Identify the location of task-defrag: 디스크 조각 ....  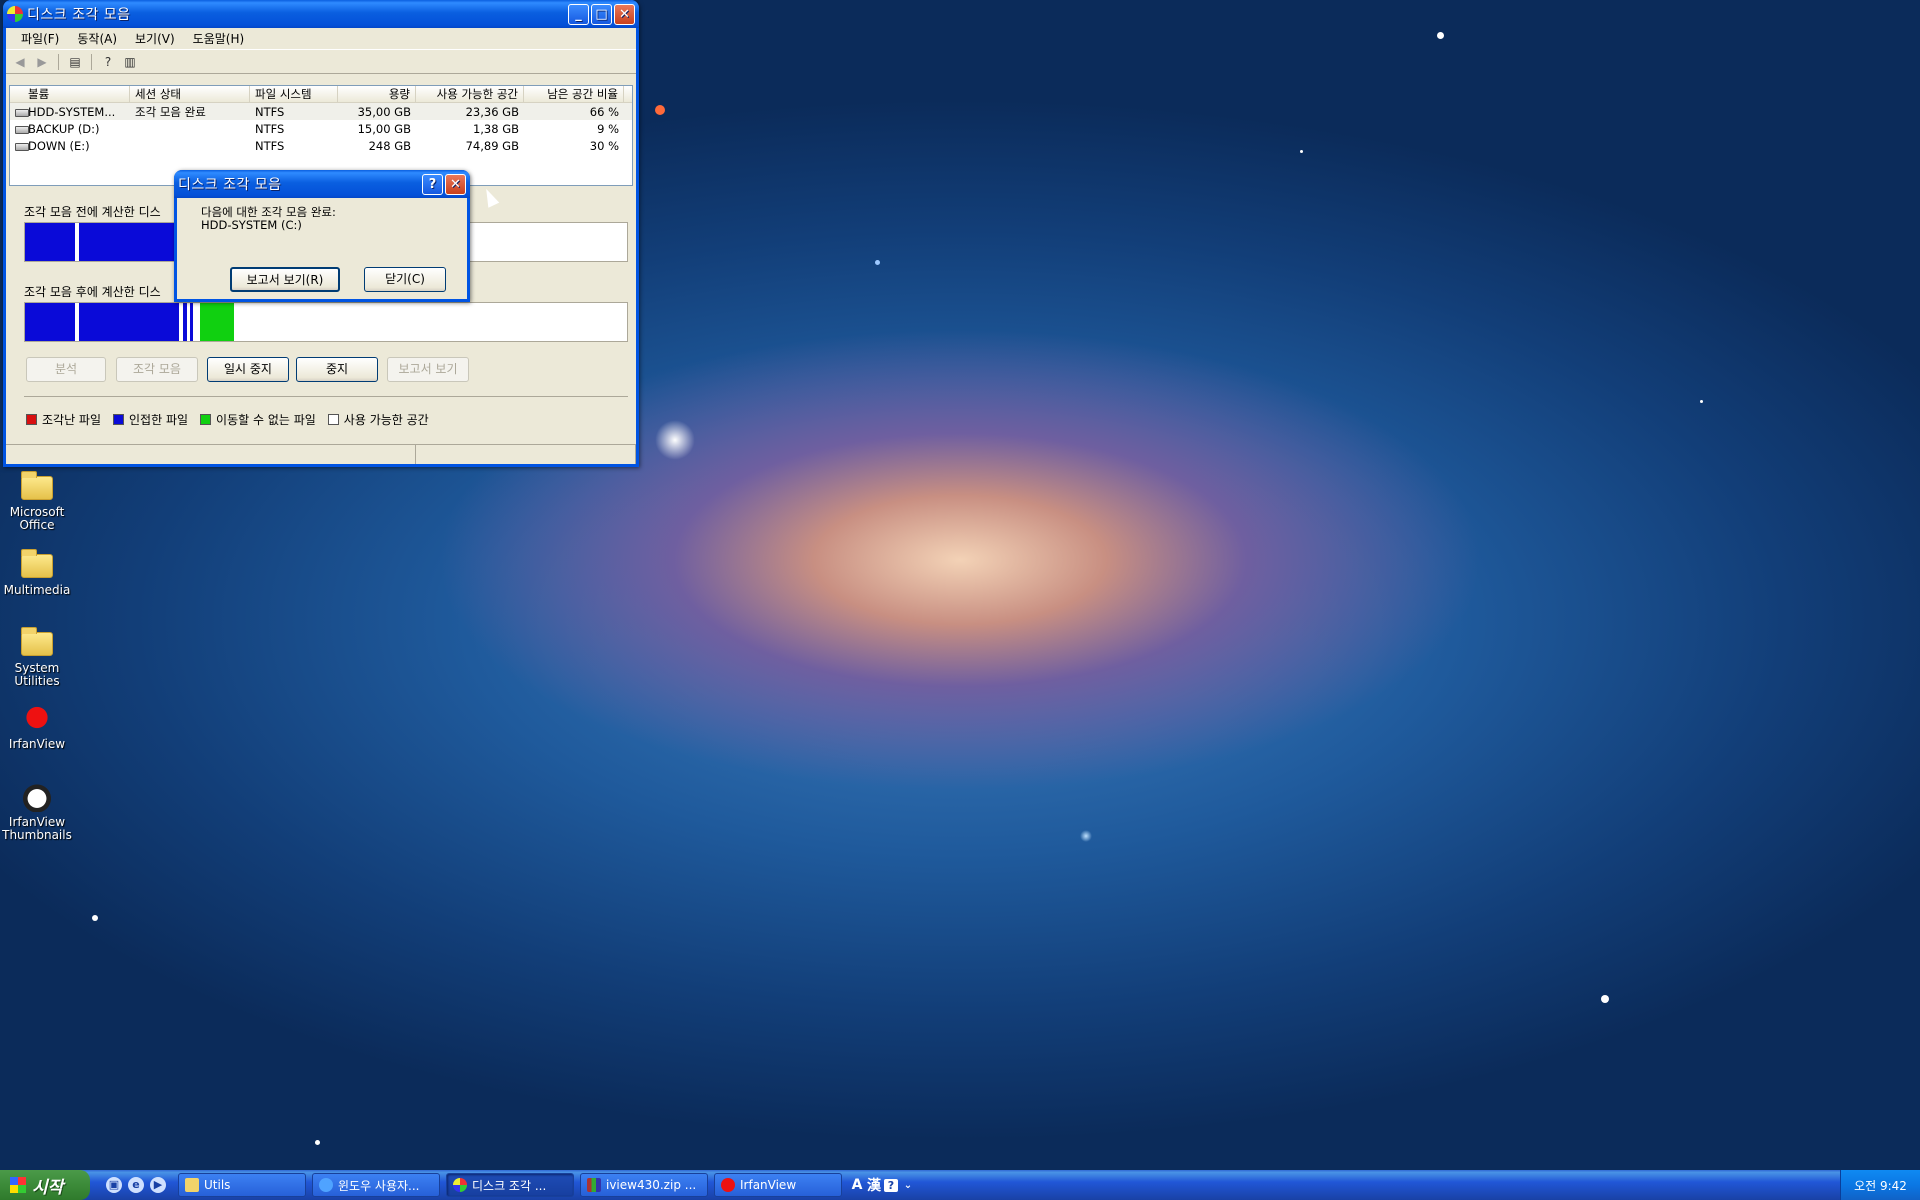
(510, 1185).